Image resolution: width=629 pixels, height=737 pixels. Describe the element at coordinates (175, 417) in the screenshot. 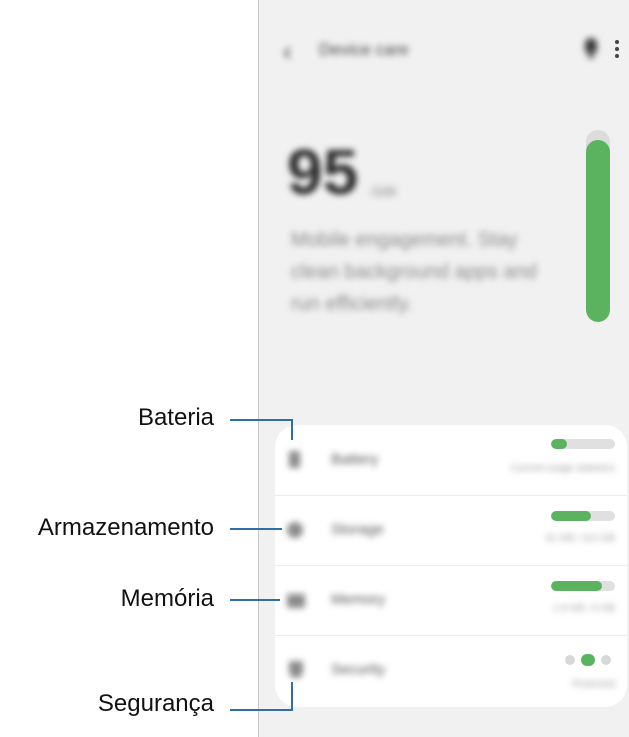

I see `callout-battery: Bateria` at that location.